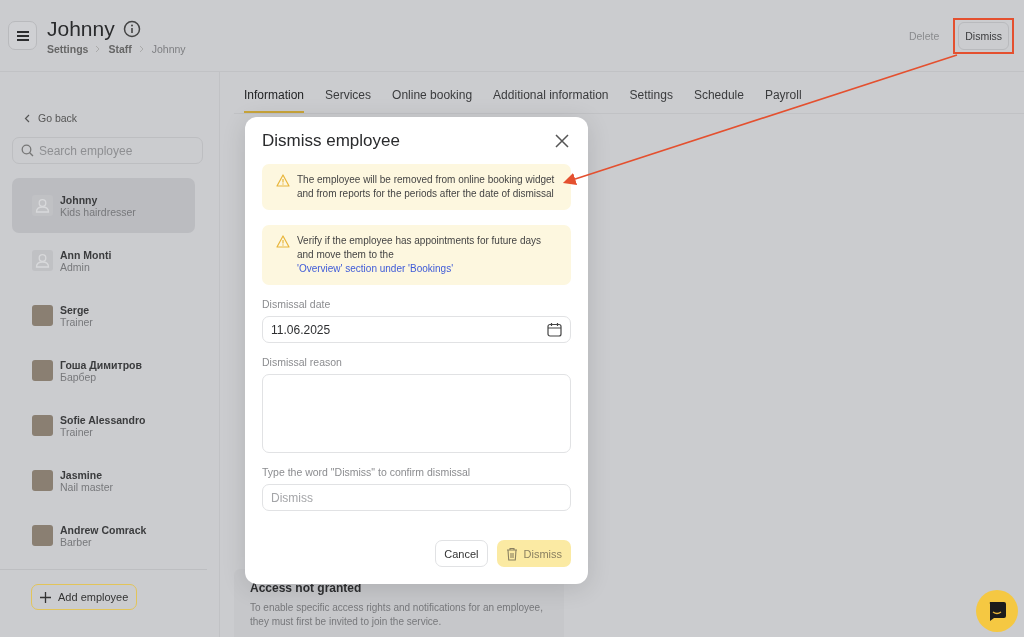 The height and width of the screenshot is (637, 1024). I want to click on employee-item: Sofie Alessandro Trainer, so click(103, 425).